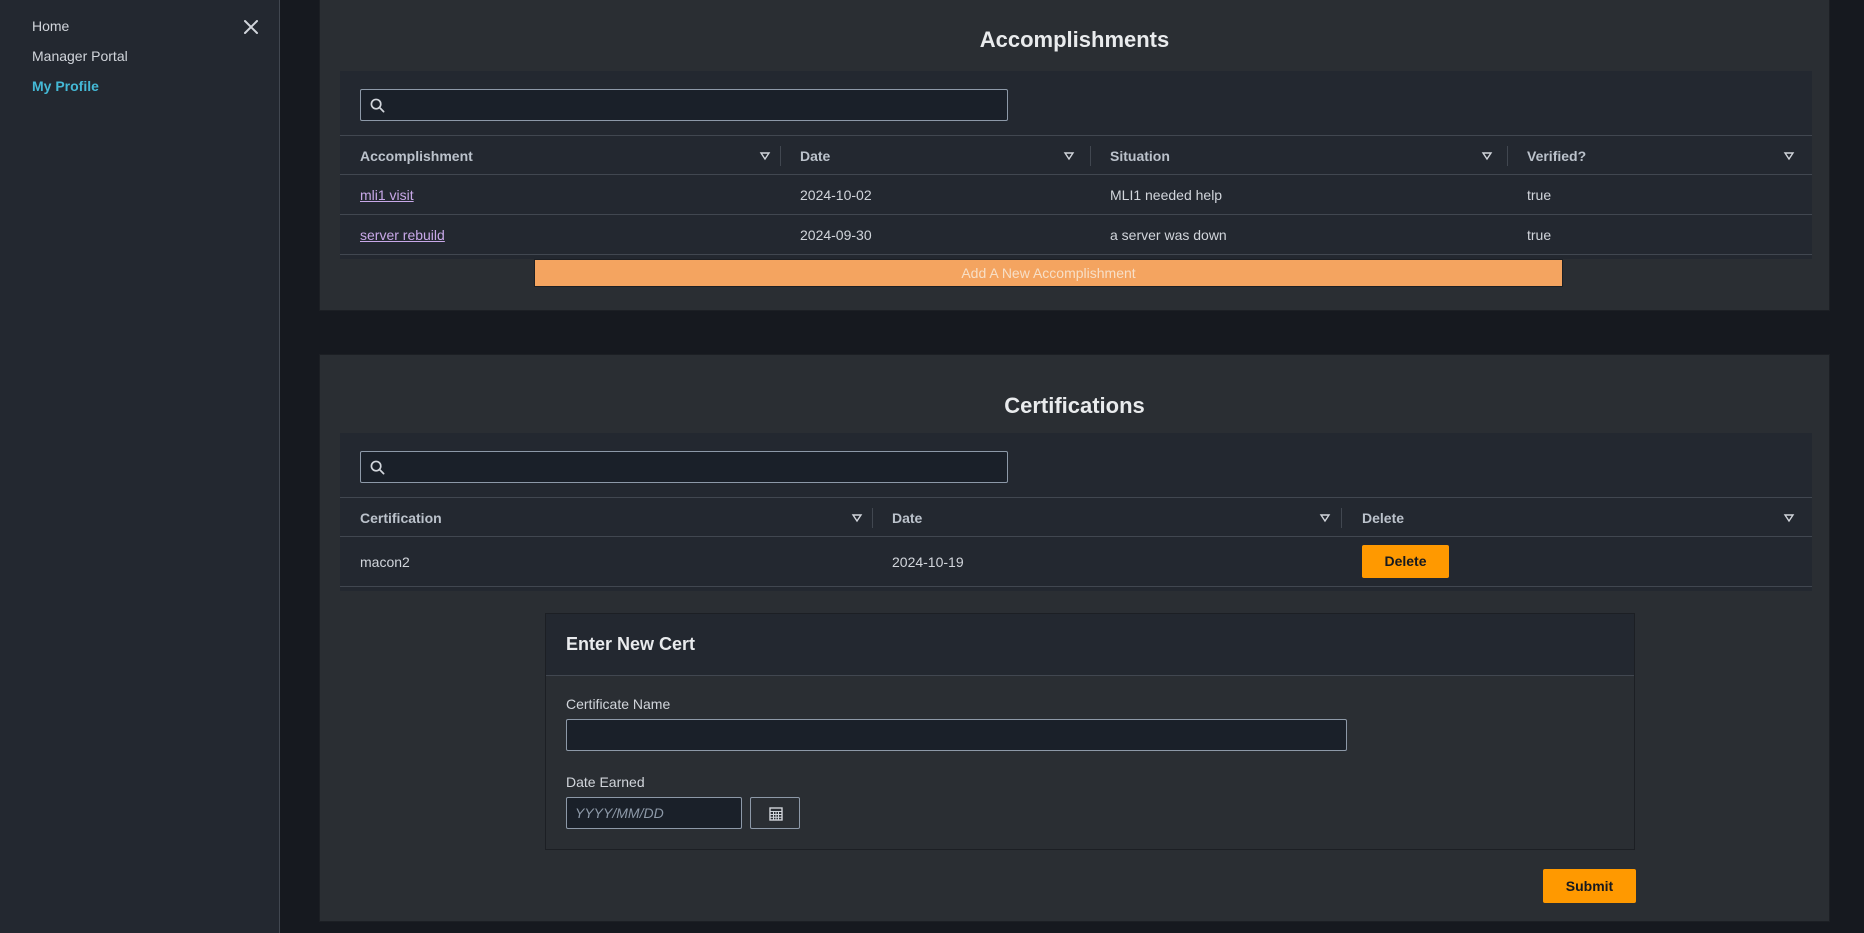 The image size is (1864, 933). Describe the element at coordinates (1168, 235) in the screenshot. I see `cell-situation: a server was down` at that location.